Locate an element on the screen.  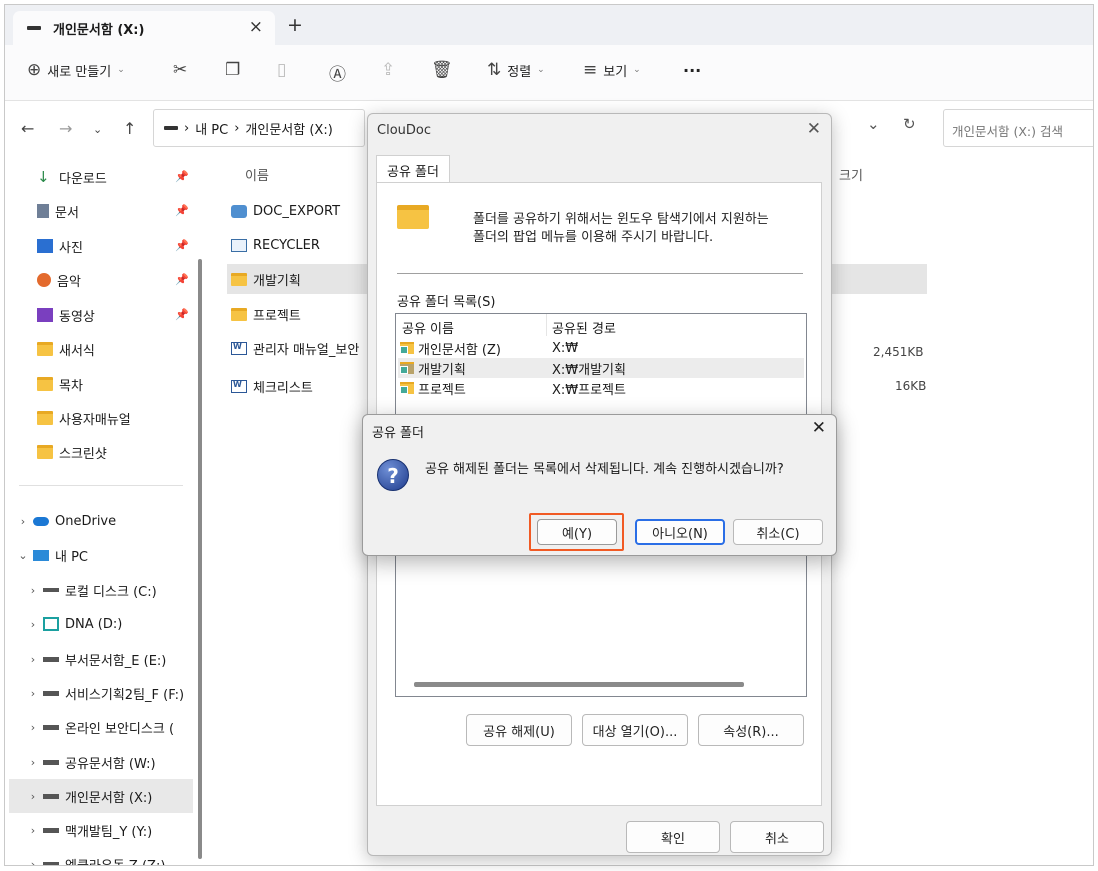
nav-item-secure-disk: › 온라인 보안디스크 ( is located at coordinates (98, 727).